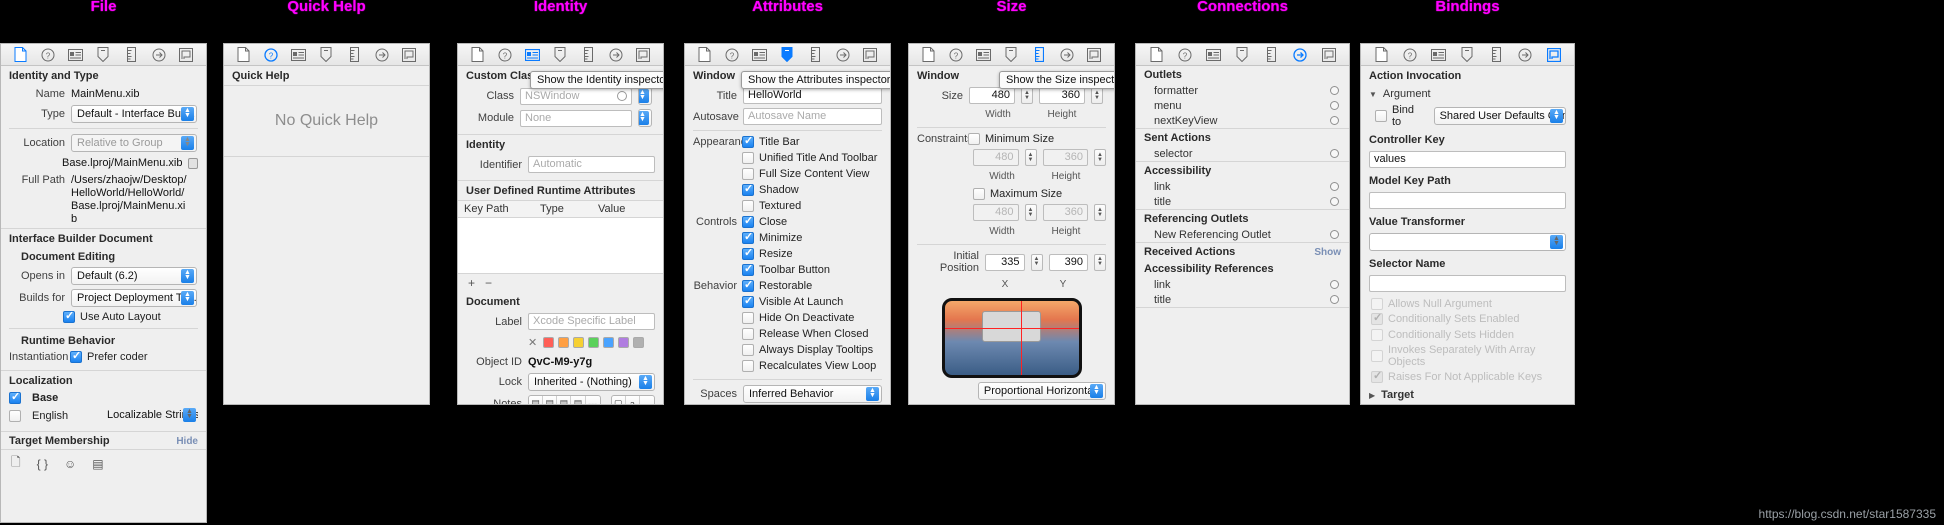 This screenshot has width=1944, height=525. Describe the element at coordinates (748, 285) in the screenshot. I see `behavior-restorable-checkbox` at that location.